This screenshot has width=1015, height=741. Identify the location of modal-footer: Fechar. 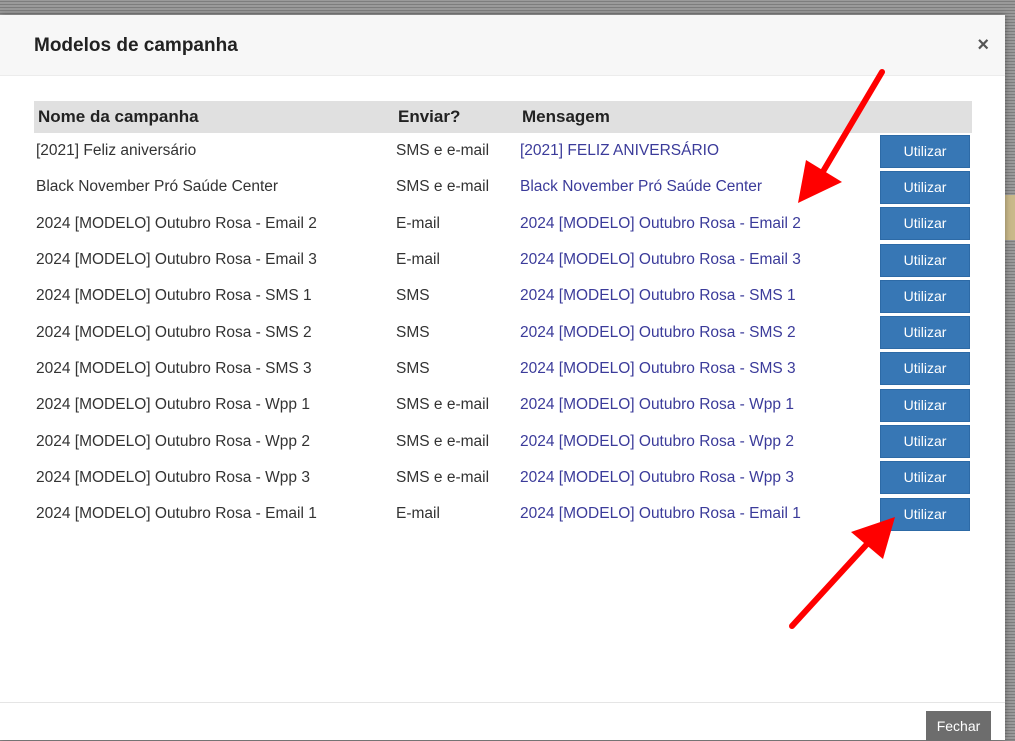
(502, 721).